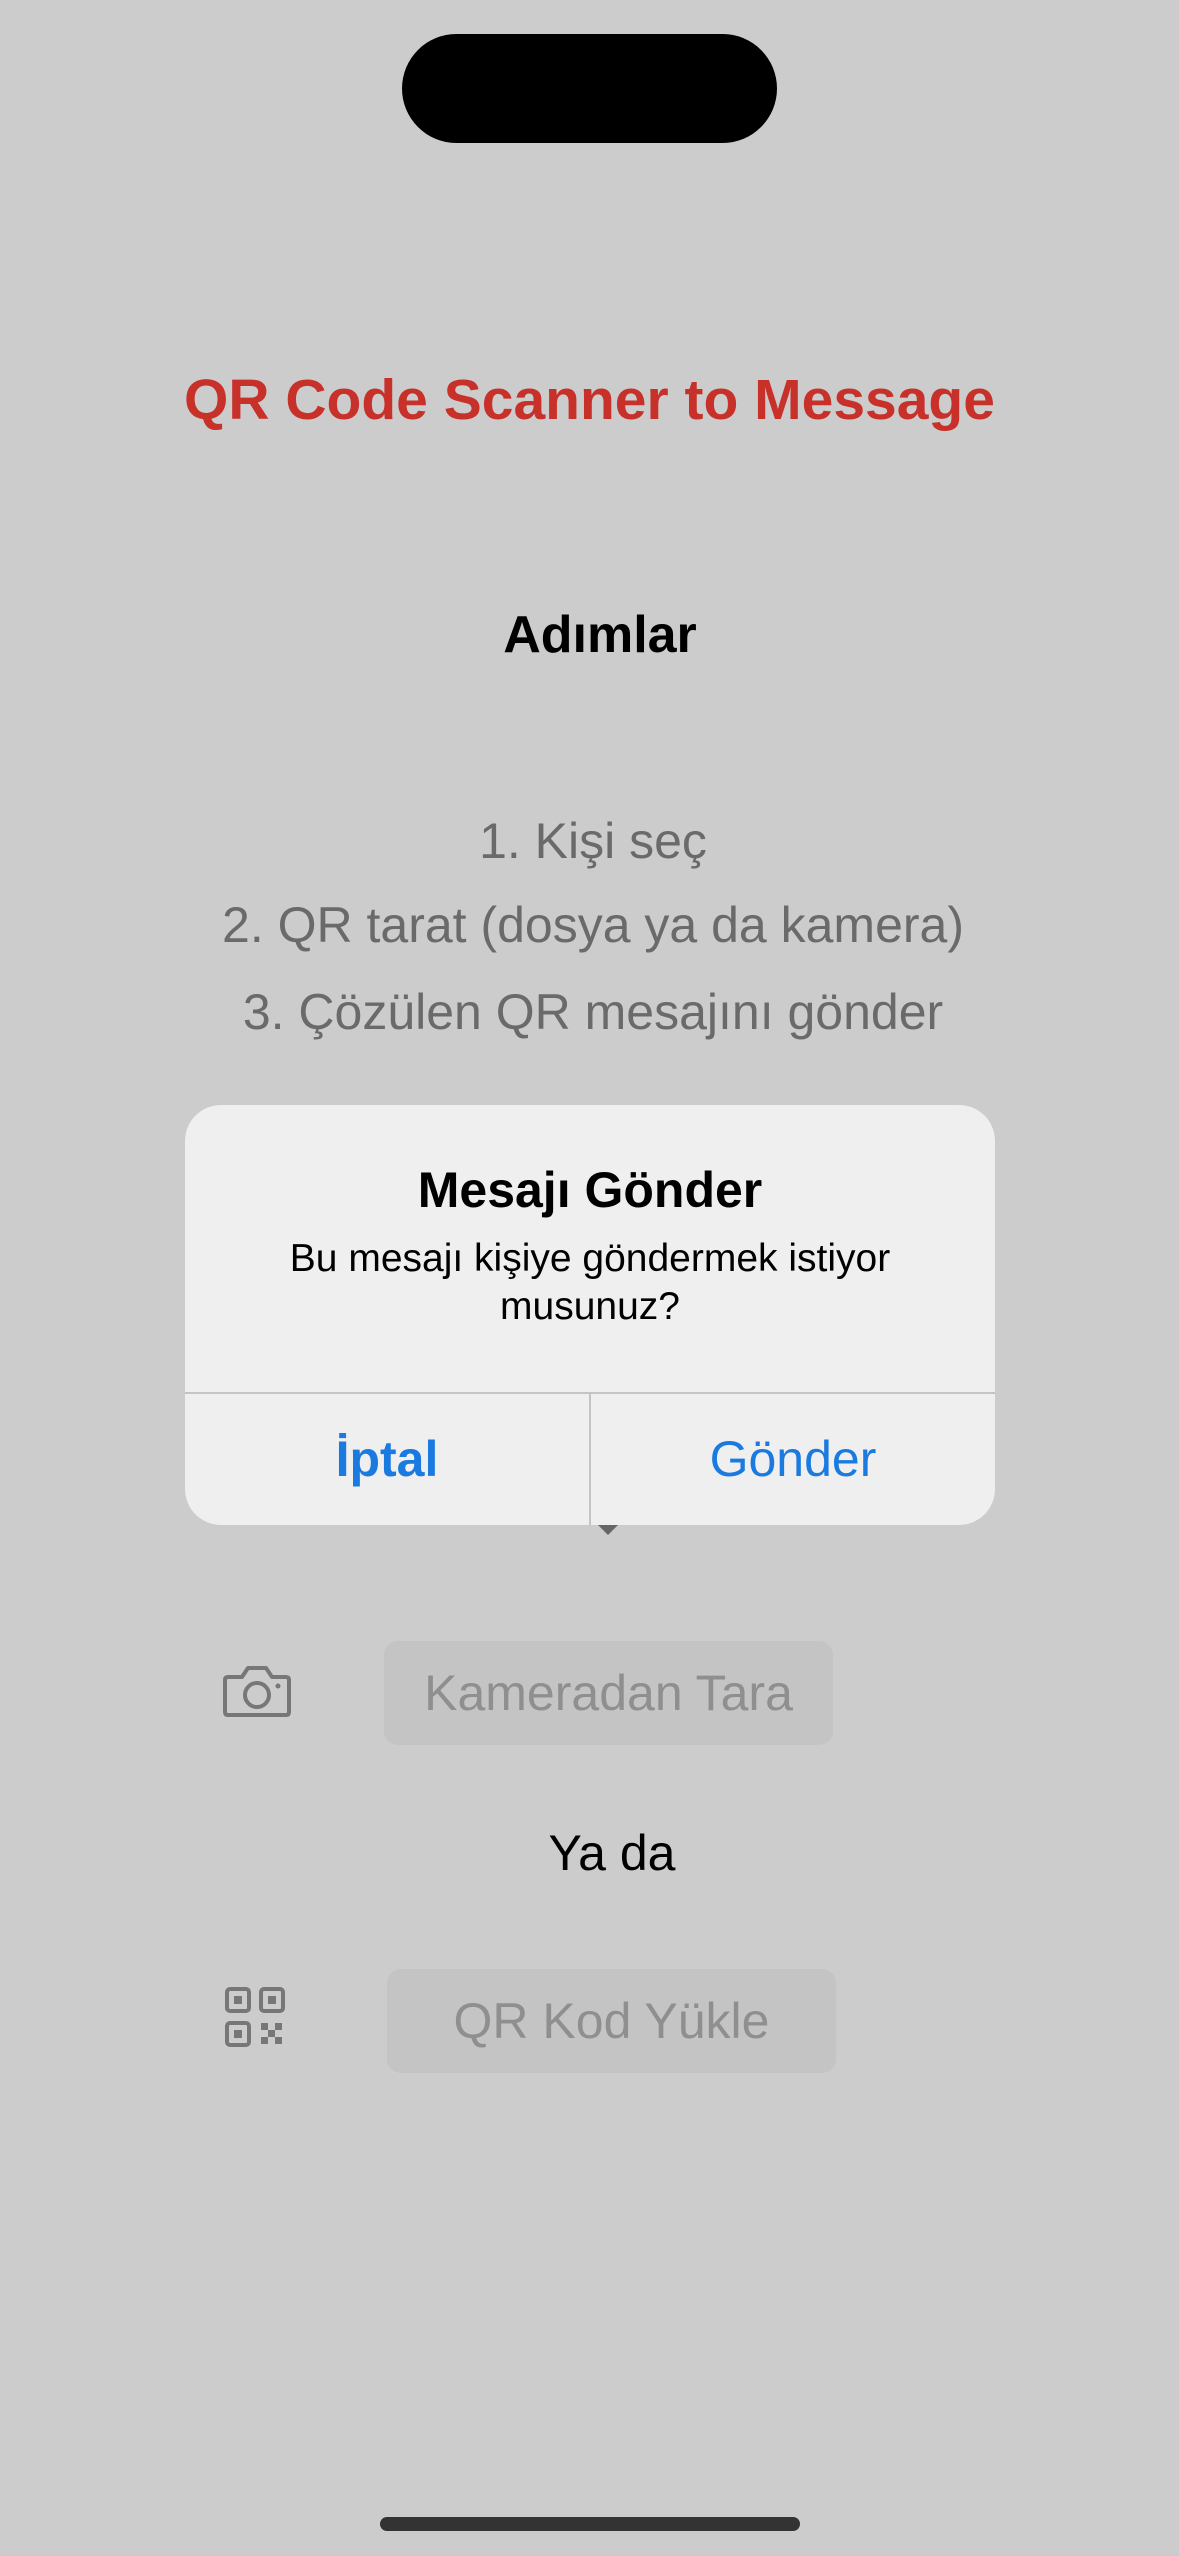 This screenshot has height=2556, width=1179. What do you see at coordinates (593, 1012) in the screenshot?
I see `step-item: 3. Çözülen QR mesajını gönder` at bounding box center [593, 1012].